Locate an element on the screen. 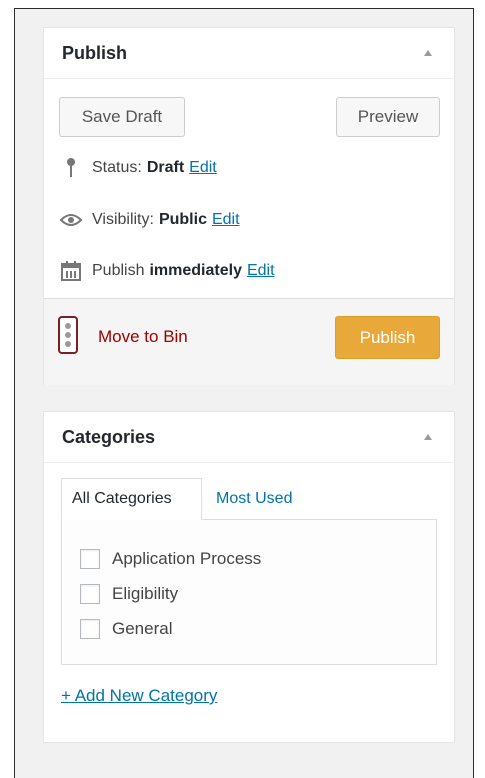 The image size is (485, 778). schedule-value: immediately is located at coordinates (195, 270).